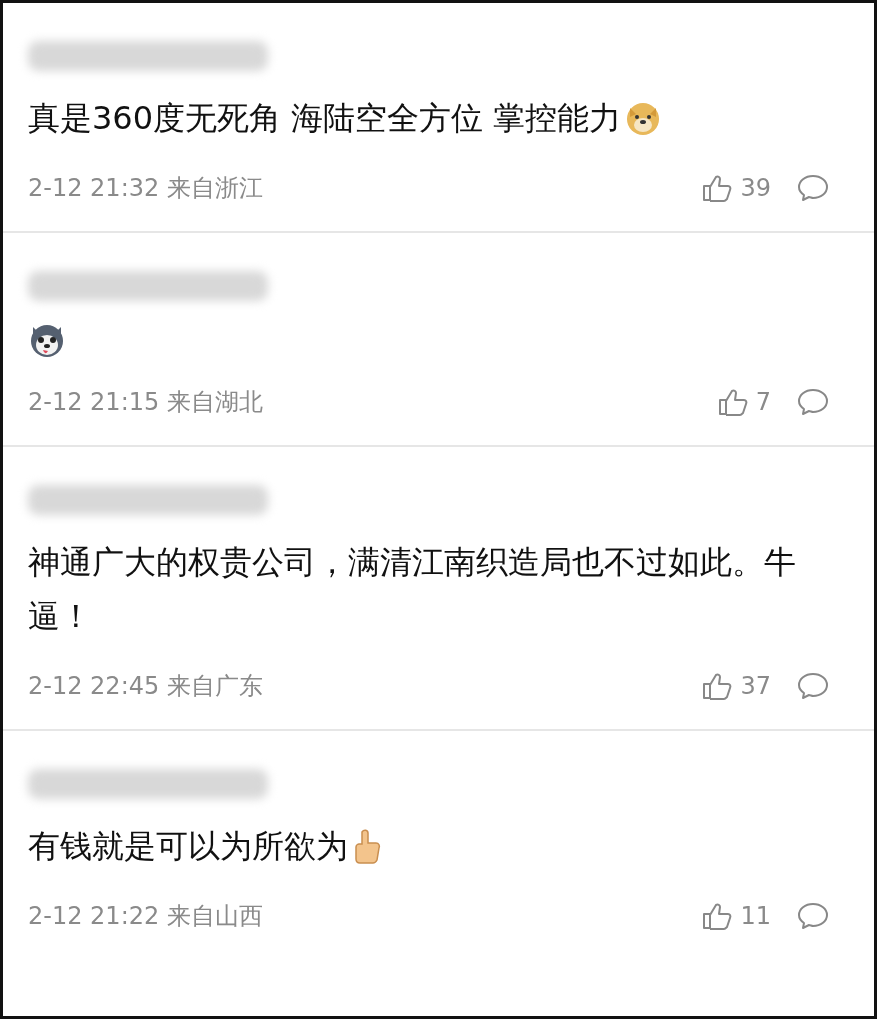 The height and width of the screenshot is (1019, 877). I want to click on like-count: 37, so click(755, 686).